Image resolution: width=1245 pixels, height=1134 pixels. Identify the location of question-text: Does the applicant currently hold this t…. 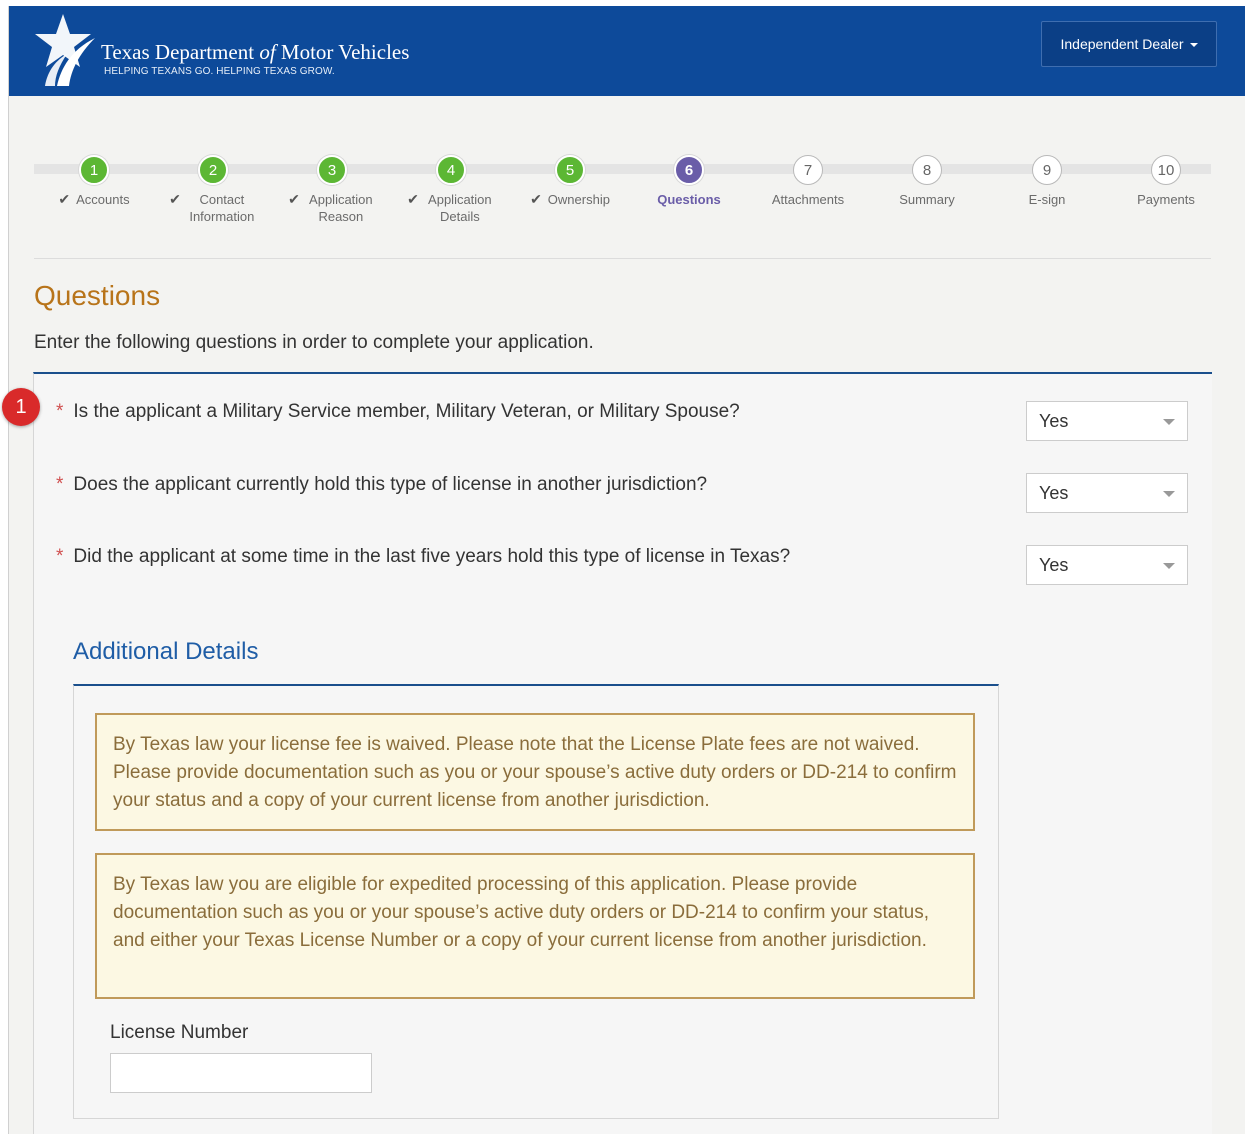
(390, 484).